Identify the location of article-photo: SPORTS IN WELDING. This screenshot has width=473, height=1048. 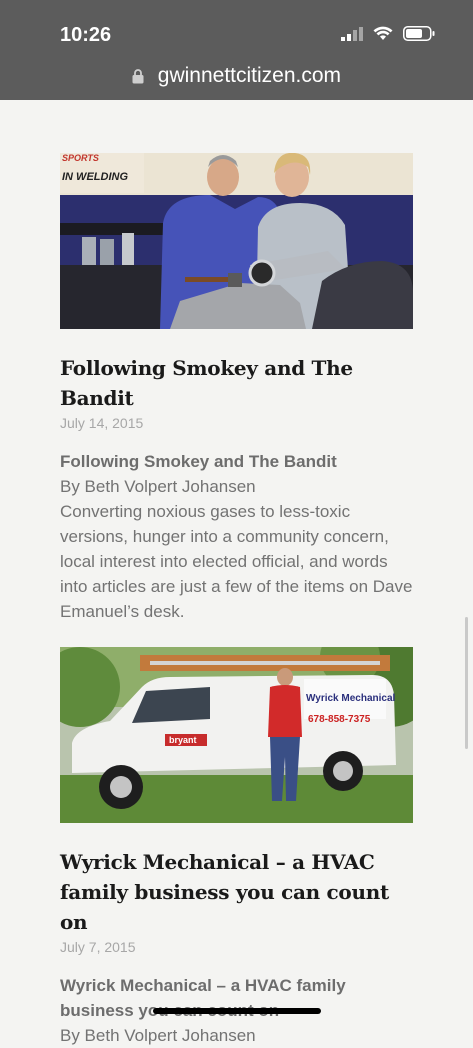
(236, 241).